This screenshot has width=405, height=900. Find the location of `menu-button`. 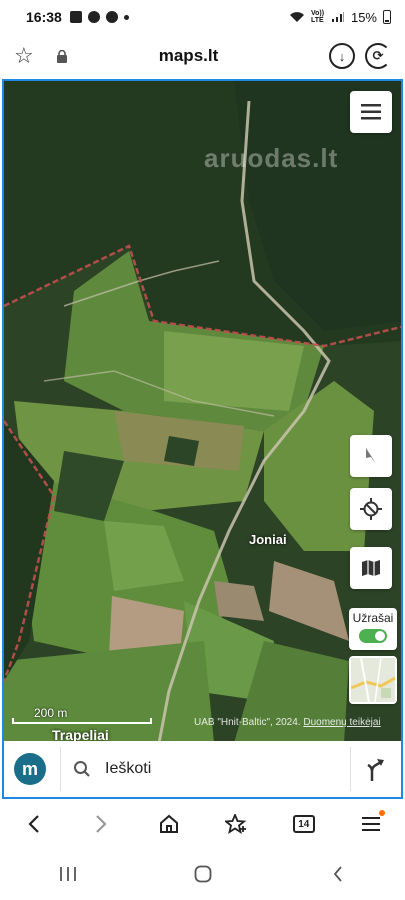

menu-button is located at coordinates (371, 112).